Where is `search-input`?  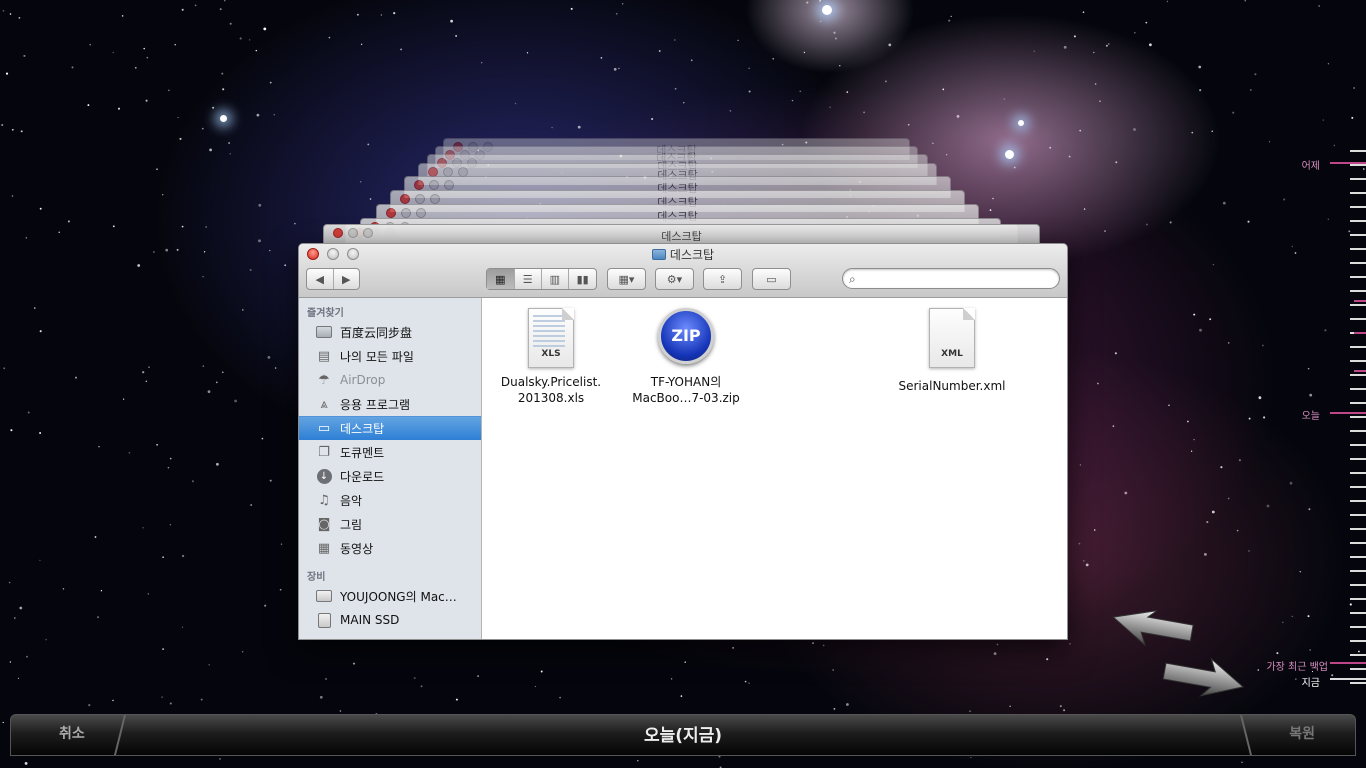 search-input is located at coordinates (958, 279).